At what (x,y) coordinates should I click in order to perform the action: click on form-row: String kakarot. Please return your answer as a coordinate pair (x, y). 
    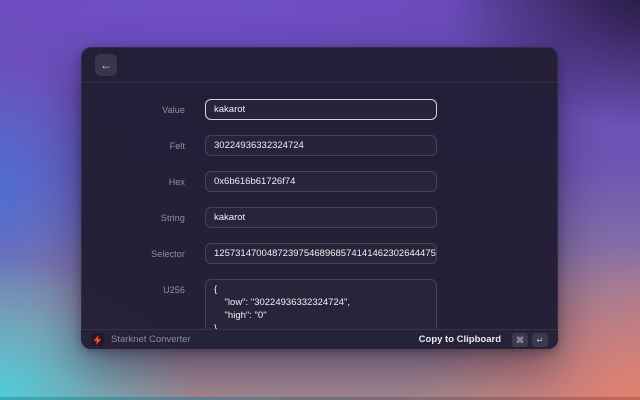
    Looking at the image, I should click on (319, 217).